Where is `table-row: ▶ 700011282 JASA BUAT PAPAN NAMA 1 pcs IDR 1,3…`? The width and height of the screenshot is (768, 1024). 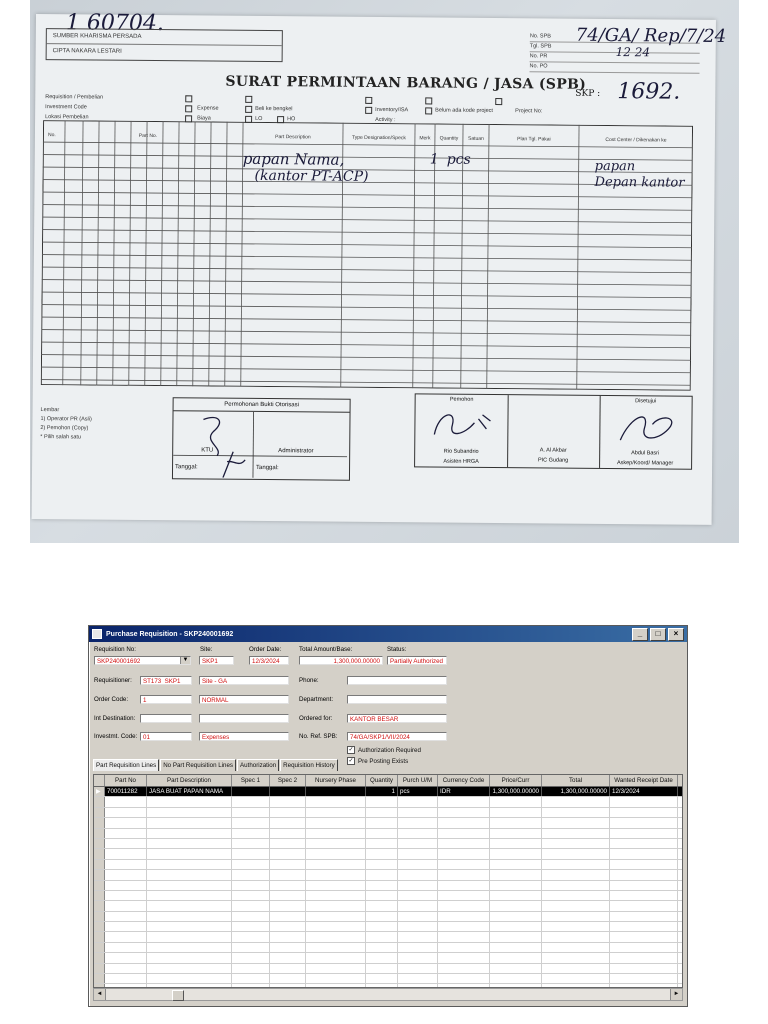
table-row: ▶ 700011282 JASA BUAT PAPAN NAMA 1 pcs IDR 1,3… is located at coordinates (388, 792).